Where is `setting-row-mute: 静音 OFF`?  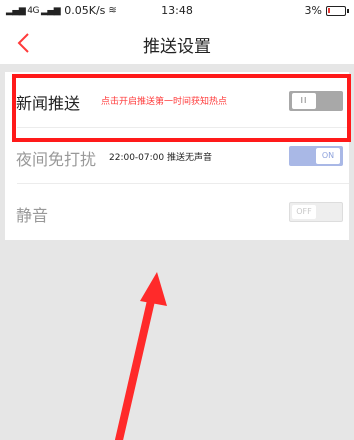 setting-row-mute: 静音 OFF is located at coordinates (177, 212).